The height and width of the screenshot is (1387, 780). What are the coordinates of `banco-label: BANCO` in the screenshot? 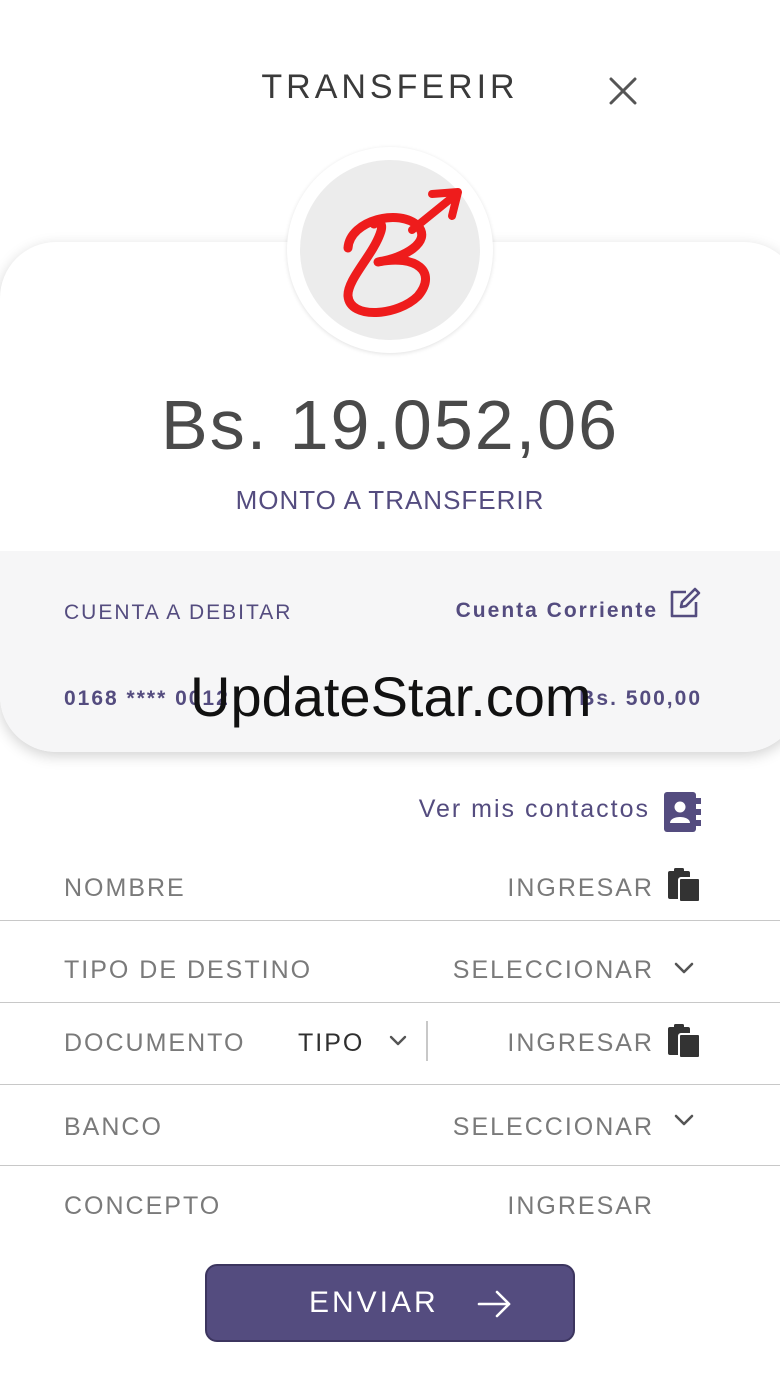 It's located at (113, 1127).